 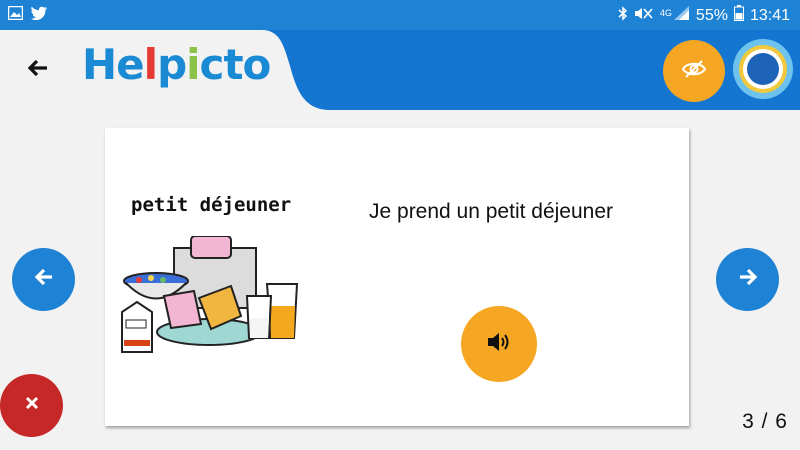 I want to click on twitter-icon, so click(x=39, y=15).